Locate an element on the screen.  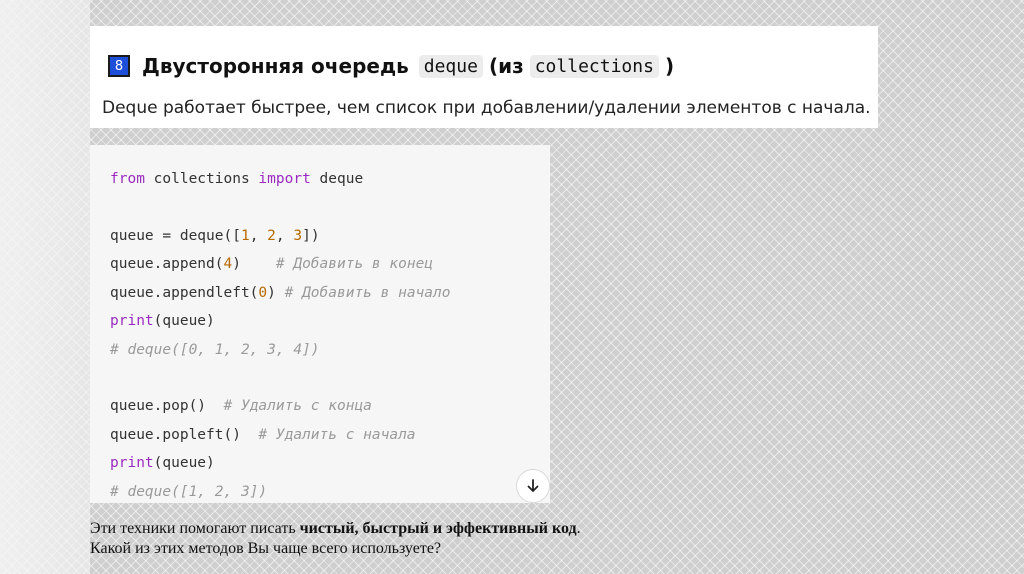
section-number-badge: 8 is located at coordinates (119, 66).